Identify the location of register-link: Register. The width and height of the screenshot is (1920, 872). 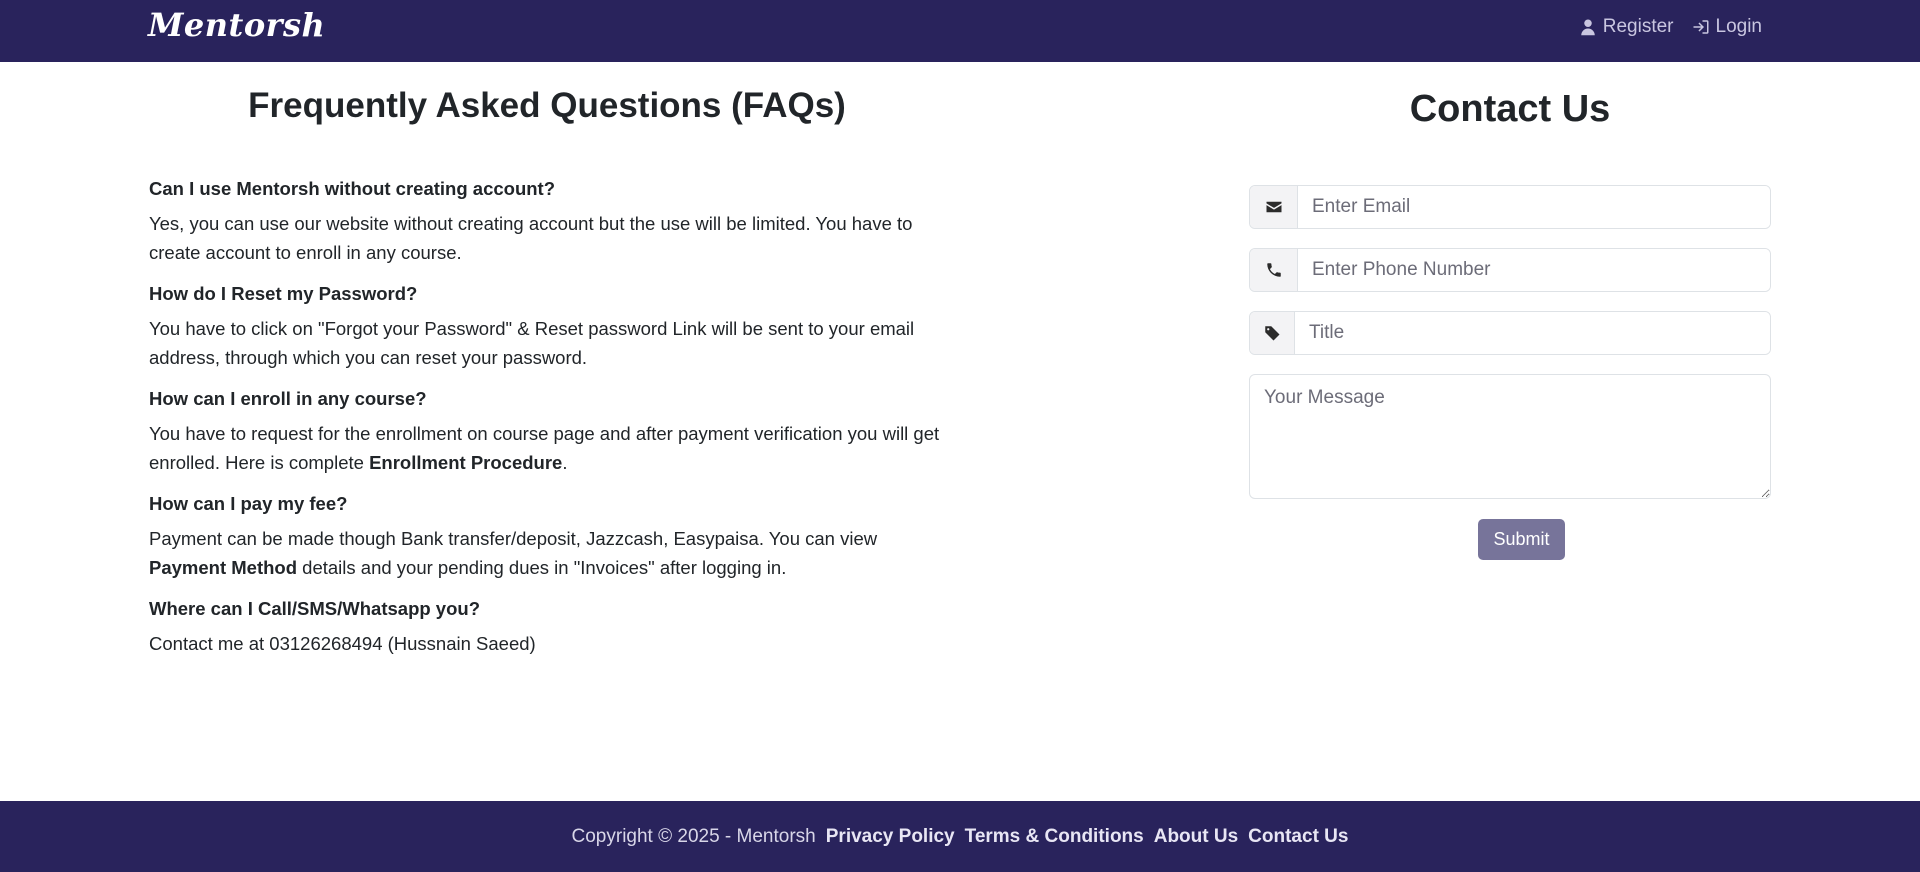
(1626, 27).